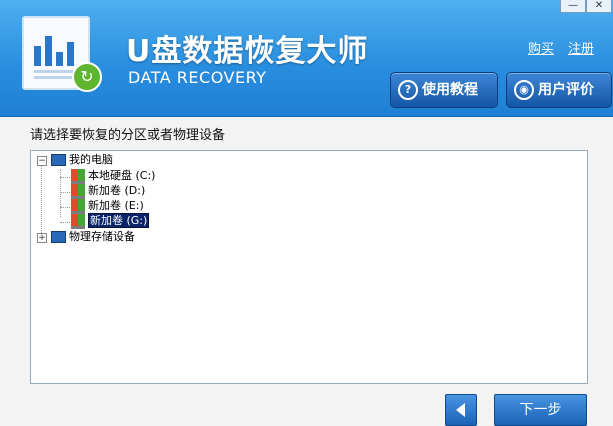 The image size is (613, 426). Describe the element at coordinates (247, 51) in the screenshot. I see `app-title: U盘数据恢复大师` at that location.